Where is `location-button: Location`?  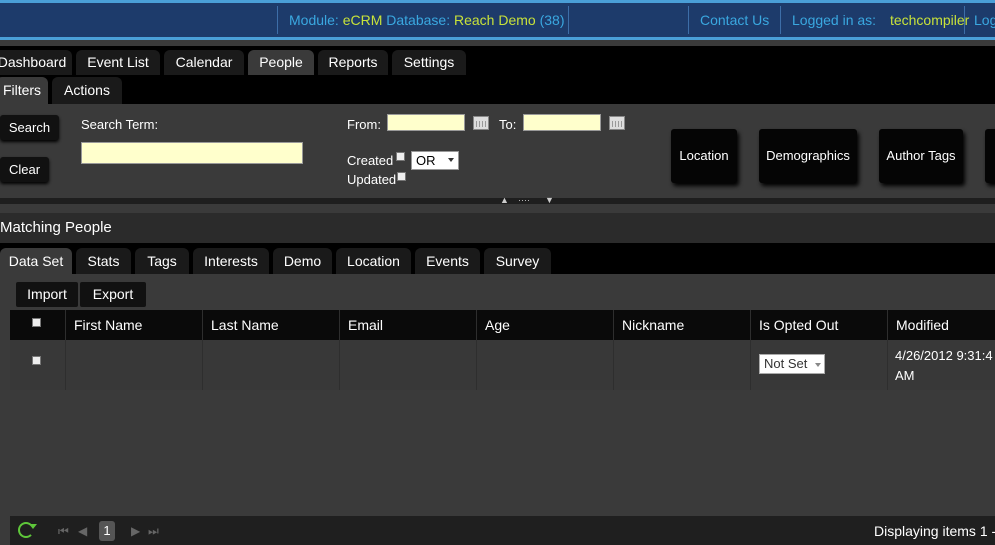
location-button: Location is located at coordinates (704, 156).